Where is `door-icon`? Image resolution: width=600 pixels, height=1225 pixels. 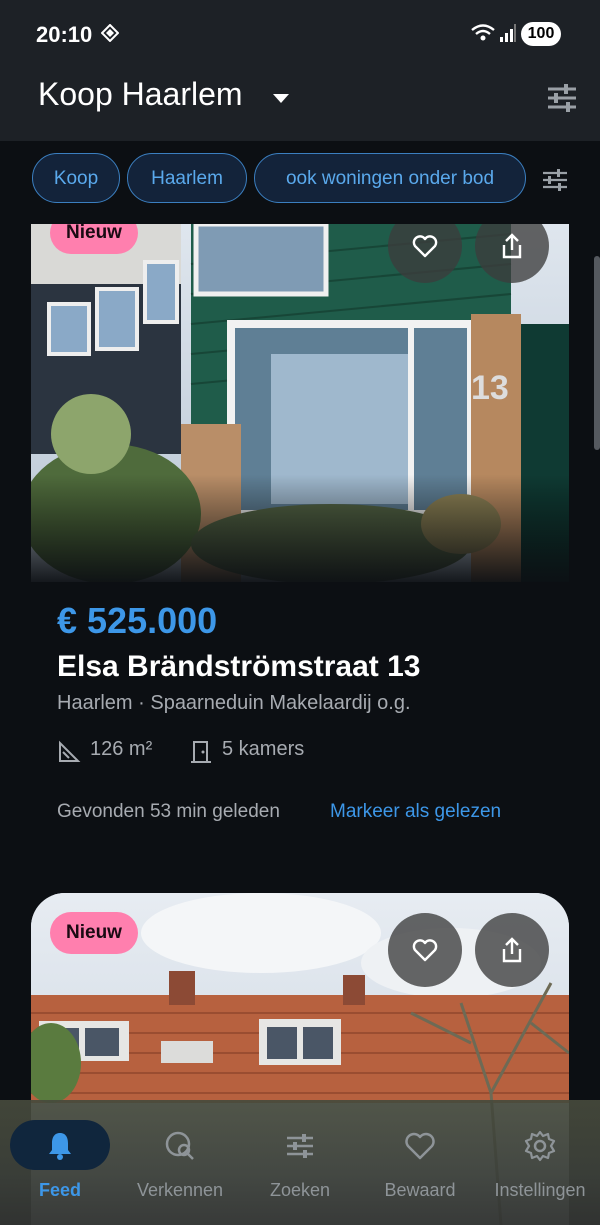 door-icon is located at coordinates (201, 752).